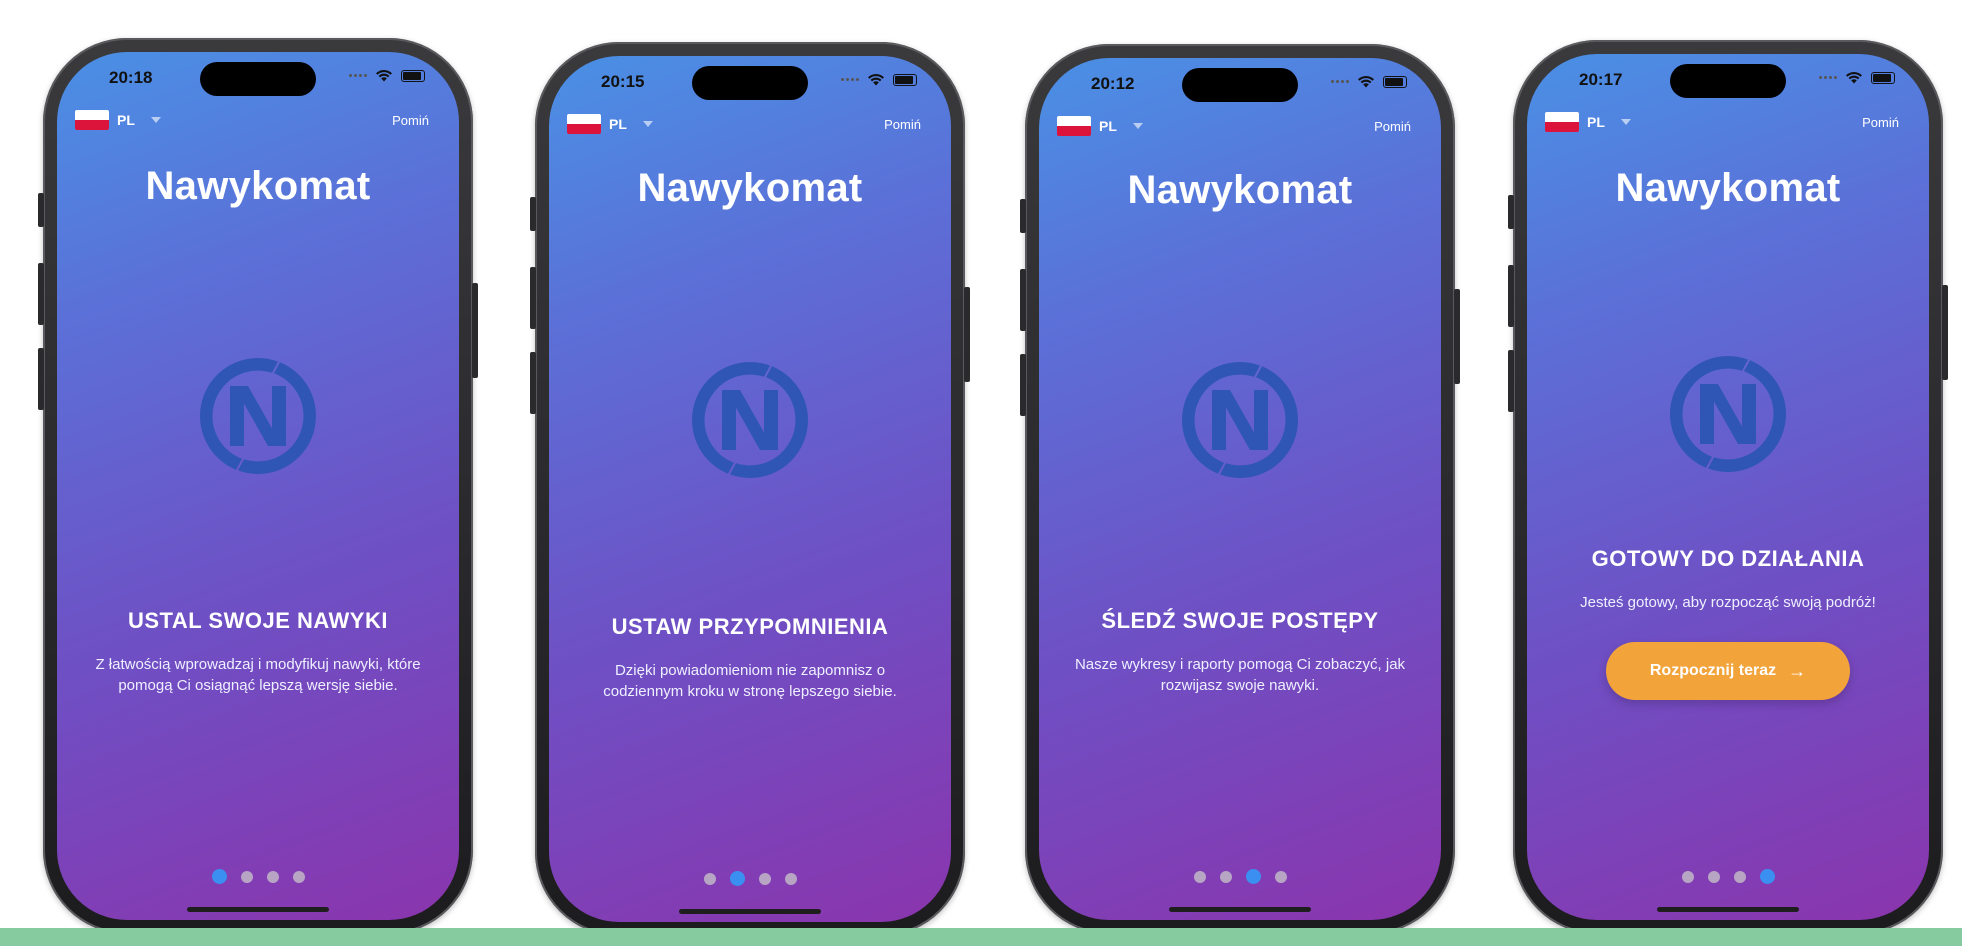  I want to click on status-time: 20:15, so click(623, 81).